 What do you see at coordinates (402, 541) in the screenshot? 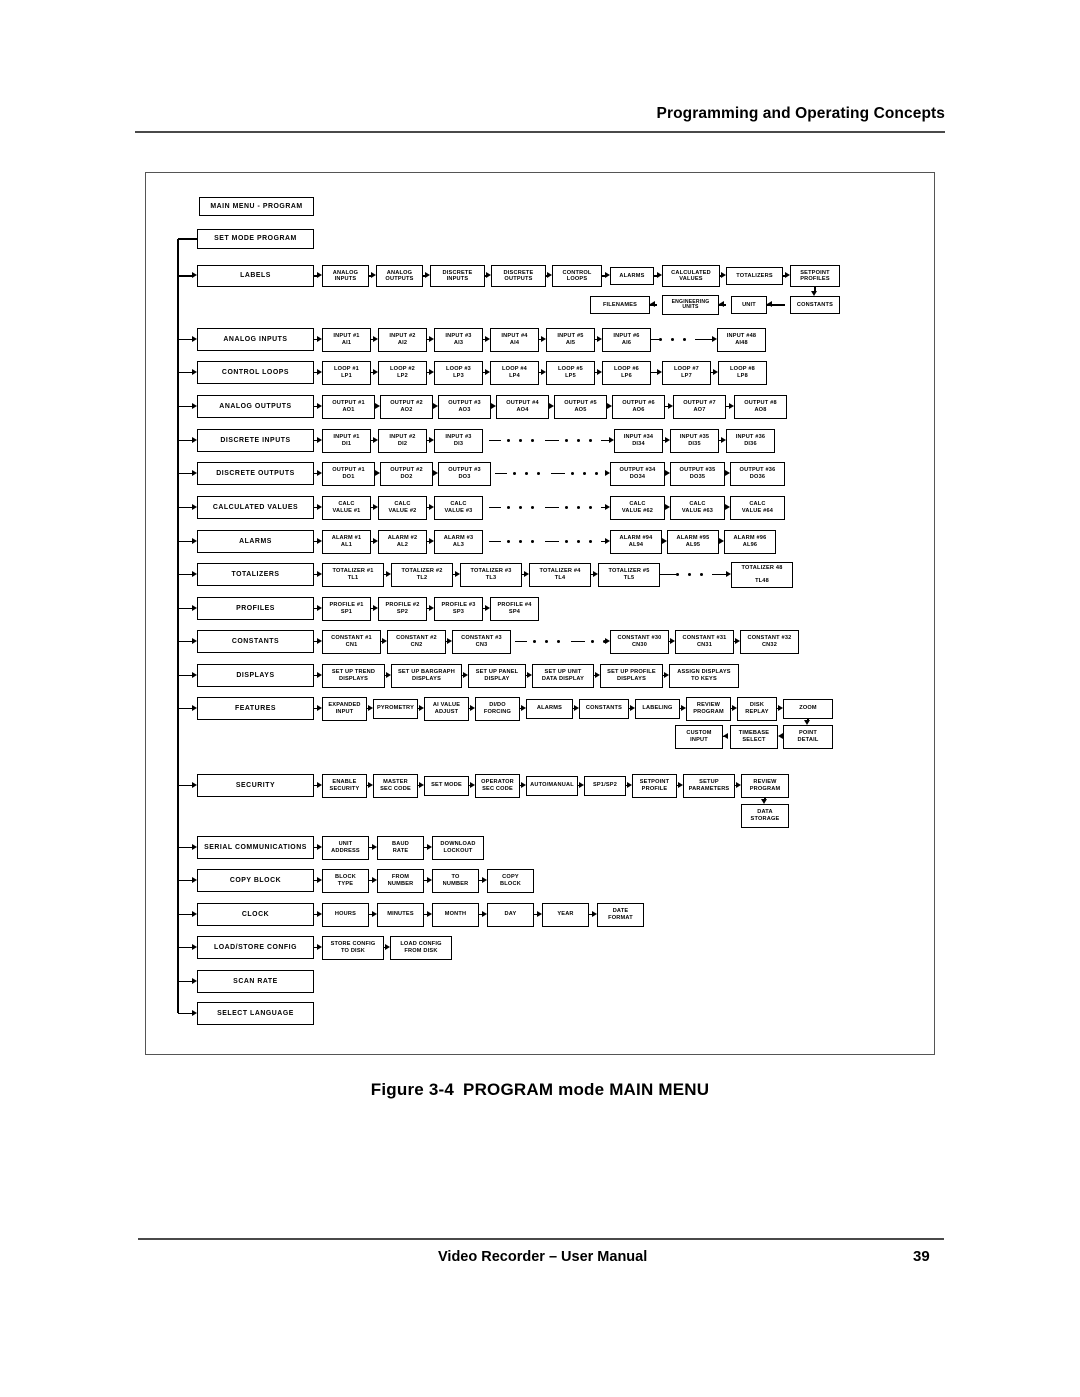
I see `box-alarms-item-1: ALARM #2 AL2` at bounding box center [402, 541].